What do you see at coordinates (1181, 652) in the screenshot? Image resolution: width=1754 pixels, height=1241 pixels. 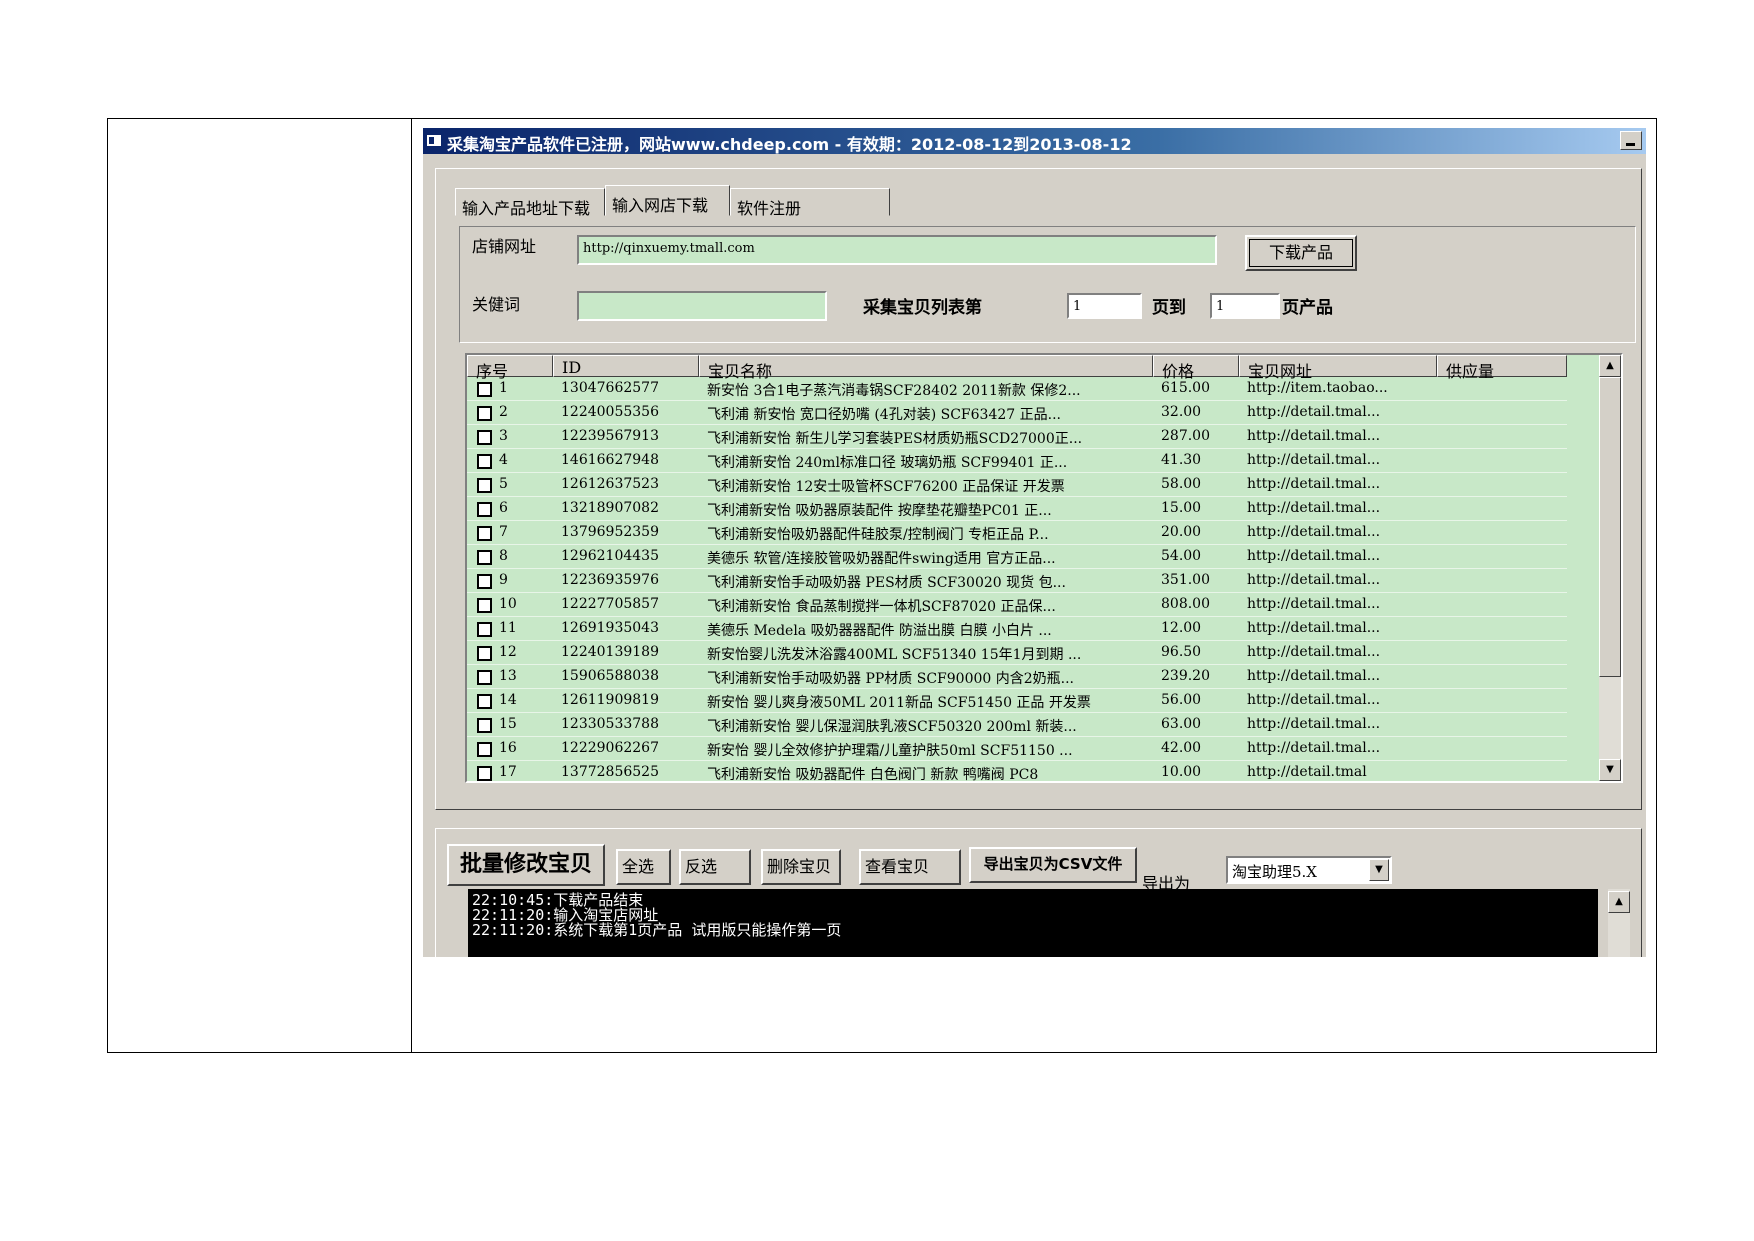 I see `cell-price: 96.50` at bounding box center [1181, 652].